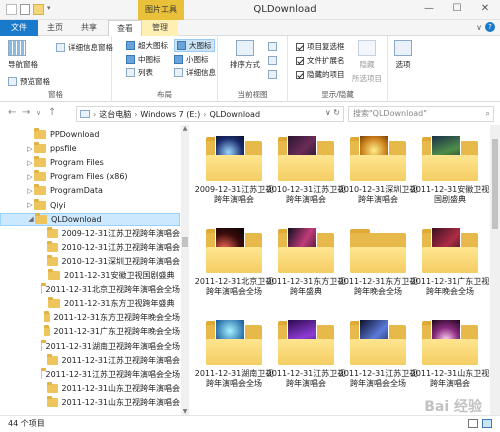 The image size is (500, 432). I want to click on properties-icon, so click(25, 9).